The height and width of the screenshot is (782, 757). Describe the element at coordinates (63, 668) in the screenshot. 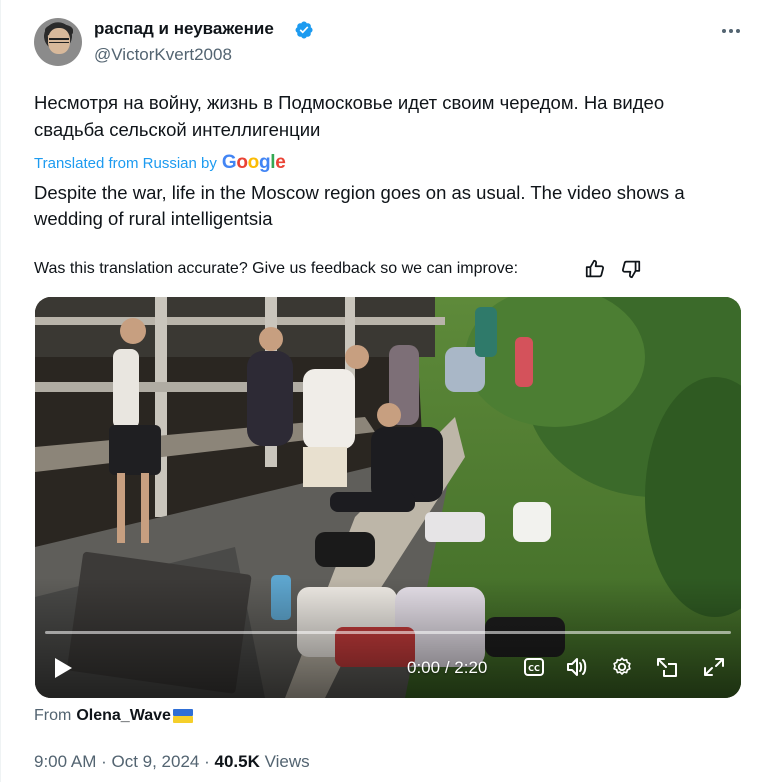

I see `play-icon` at that location.